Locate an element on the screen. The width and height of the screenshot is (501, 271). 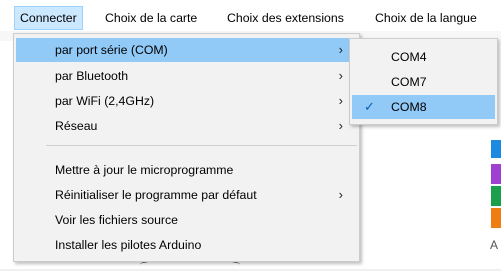
submenu-item-com7: COM7 is located at coordinates (423, 82).